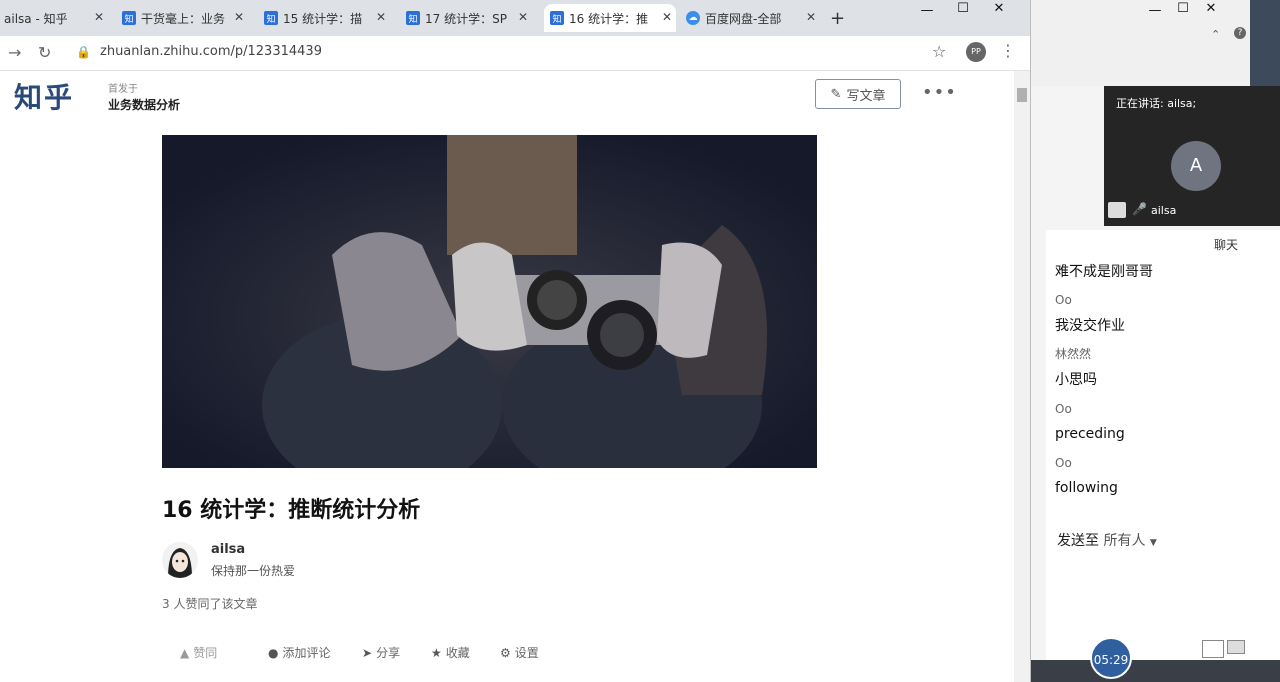 This screenshot has width=1280, height=682. Describe the element at coordinates (1104, 272) in the screenshot. I see `chat-message: 难不成是刚哥哥` at that location.